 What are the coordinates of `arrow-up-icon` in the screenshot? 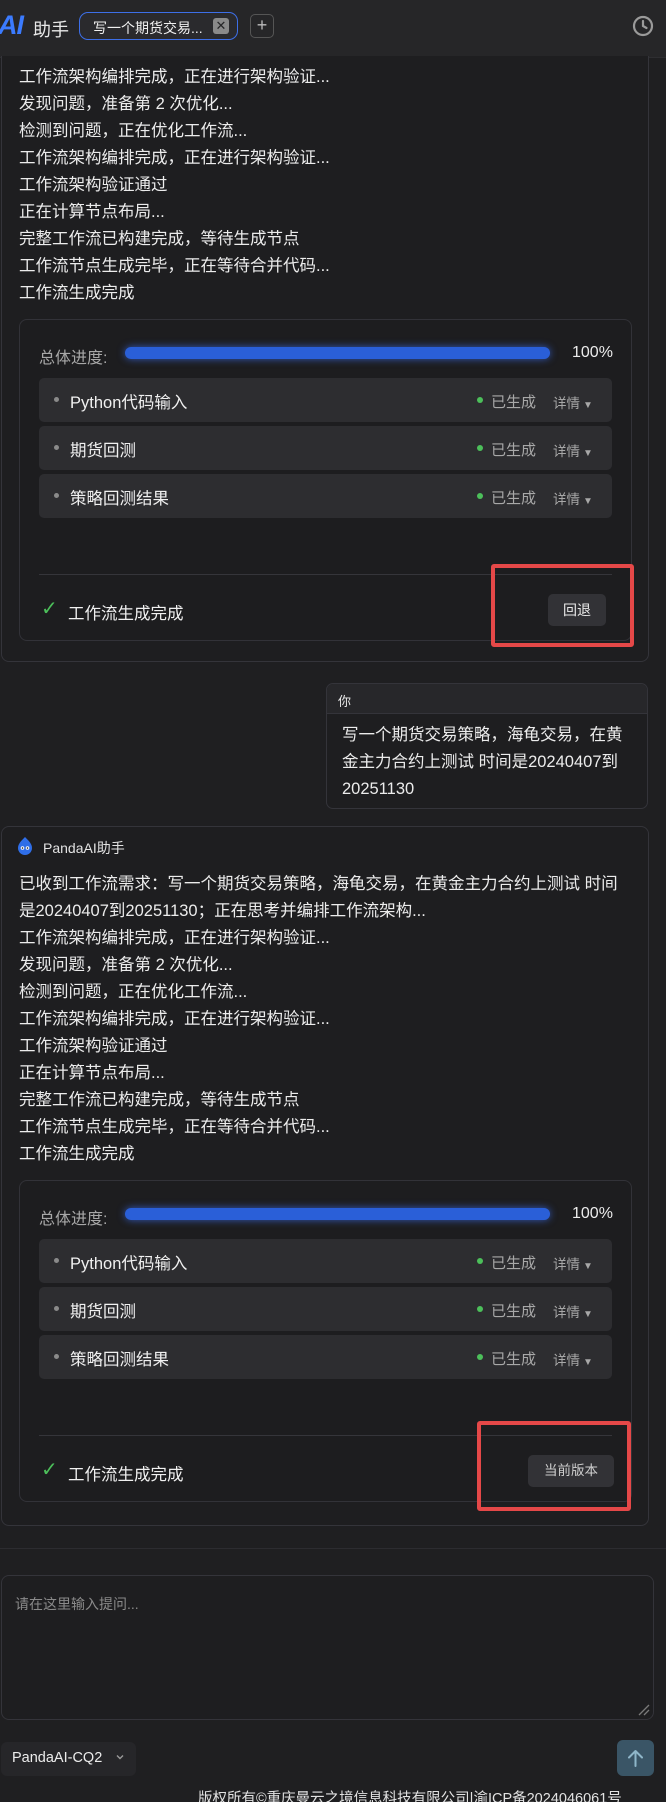 It's located at (635, 1758).